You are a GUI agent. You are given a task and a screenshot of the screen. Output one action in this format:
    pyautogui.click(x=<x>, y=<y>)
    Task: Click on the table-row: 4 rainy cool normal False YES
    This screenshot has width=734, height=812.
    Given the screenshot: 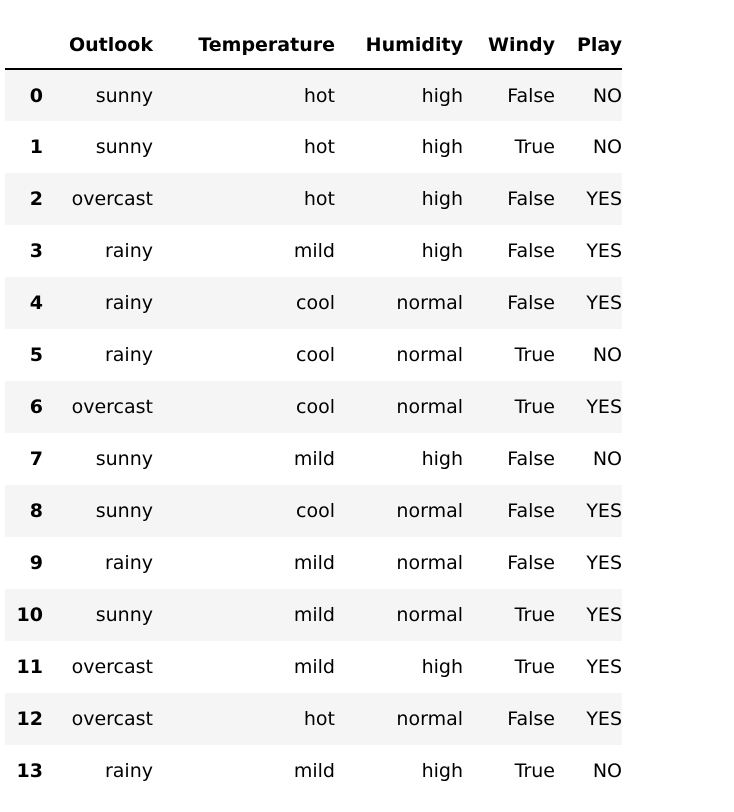 What is the action you would take?
    pyautogui.click(x=313, y=303)
    